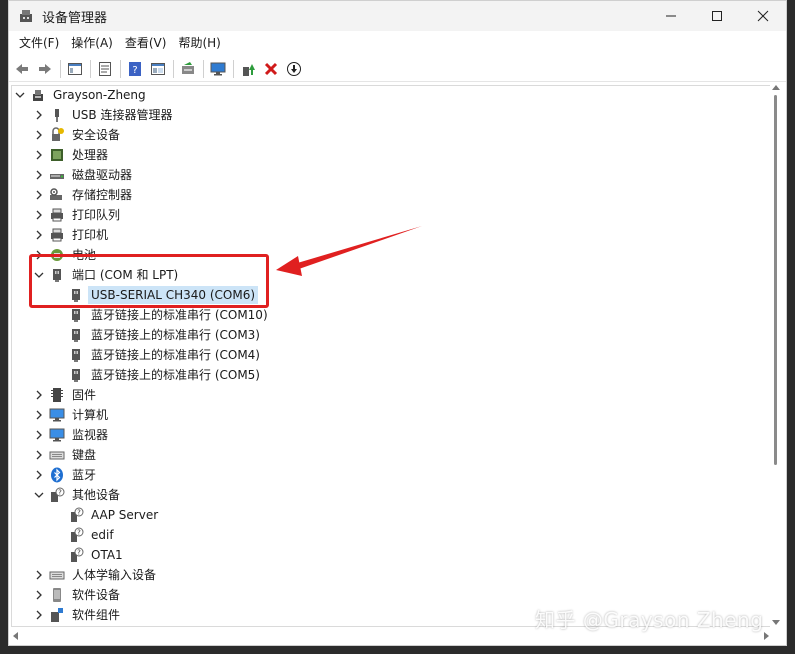  I want to click on view-button, so click(158, 69).